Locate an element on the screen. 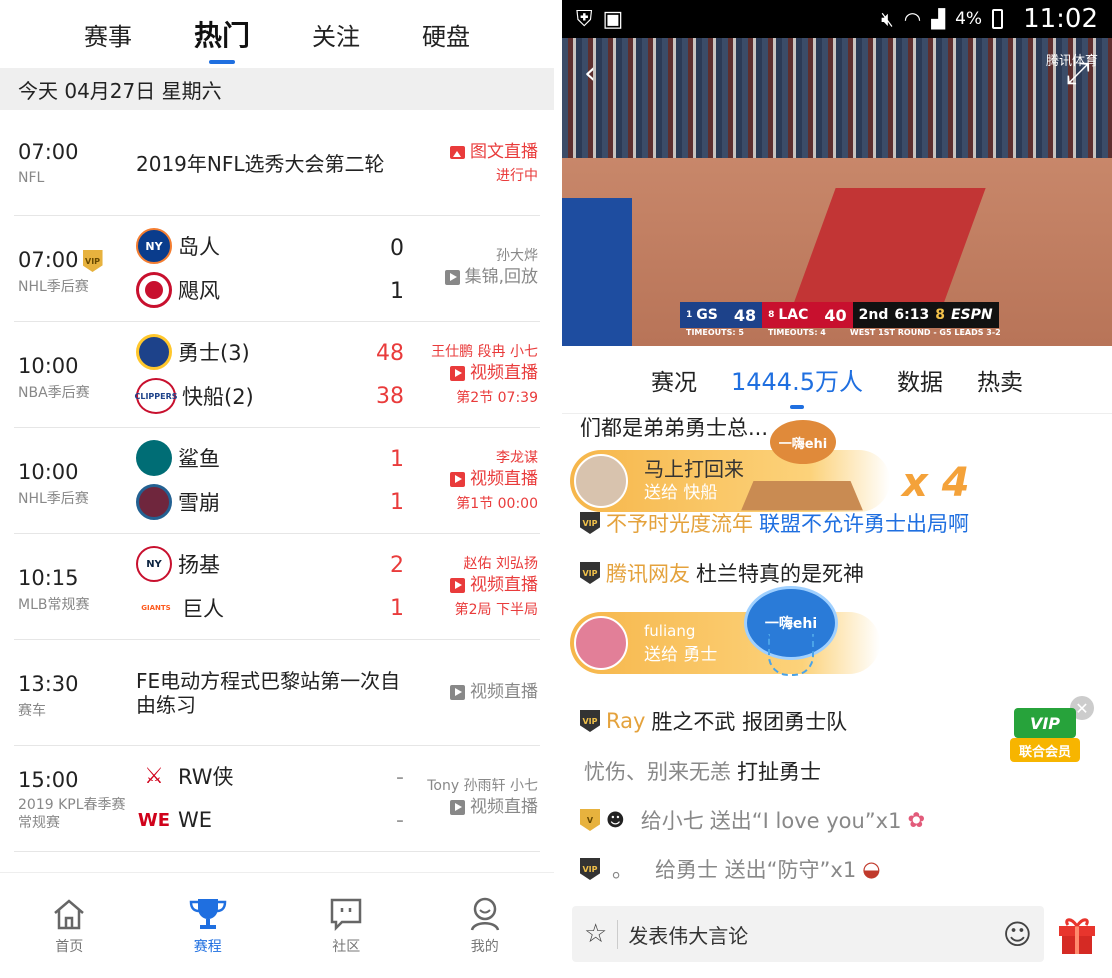 This screenshot has height=978, width=1112. match-row: 07:00 NFL 2019年NFL选秀大会第二轮 图文直播 进行中 is located at coordinates (277, 163).